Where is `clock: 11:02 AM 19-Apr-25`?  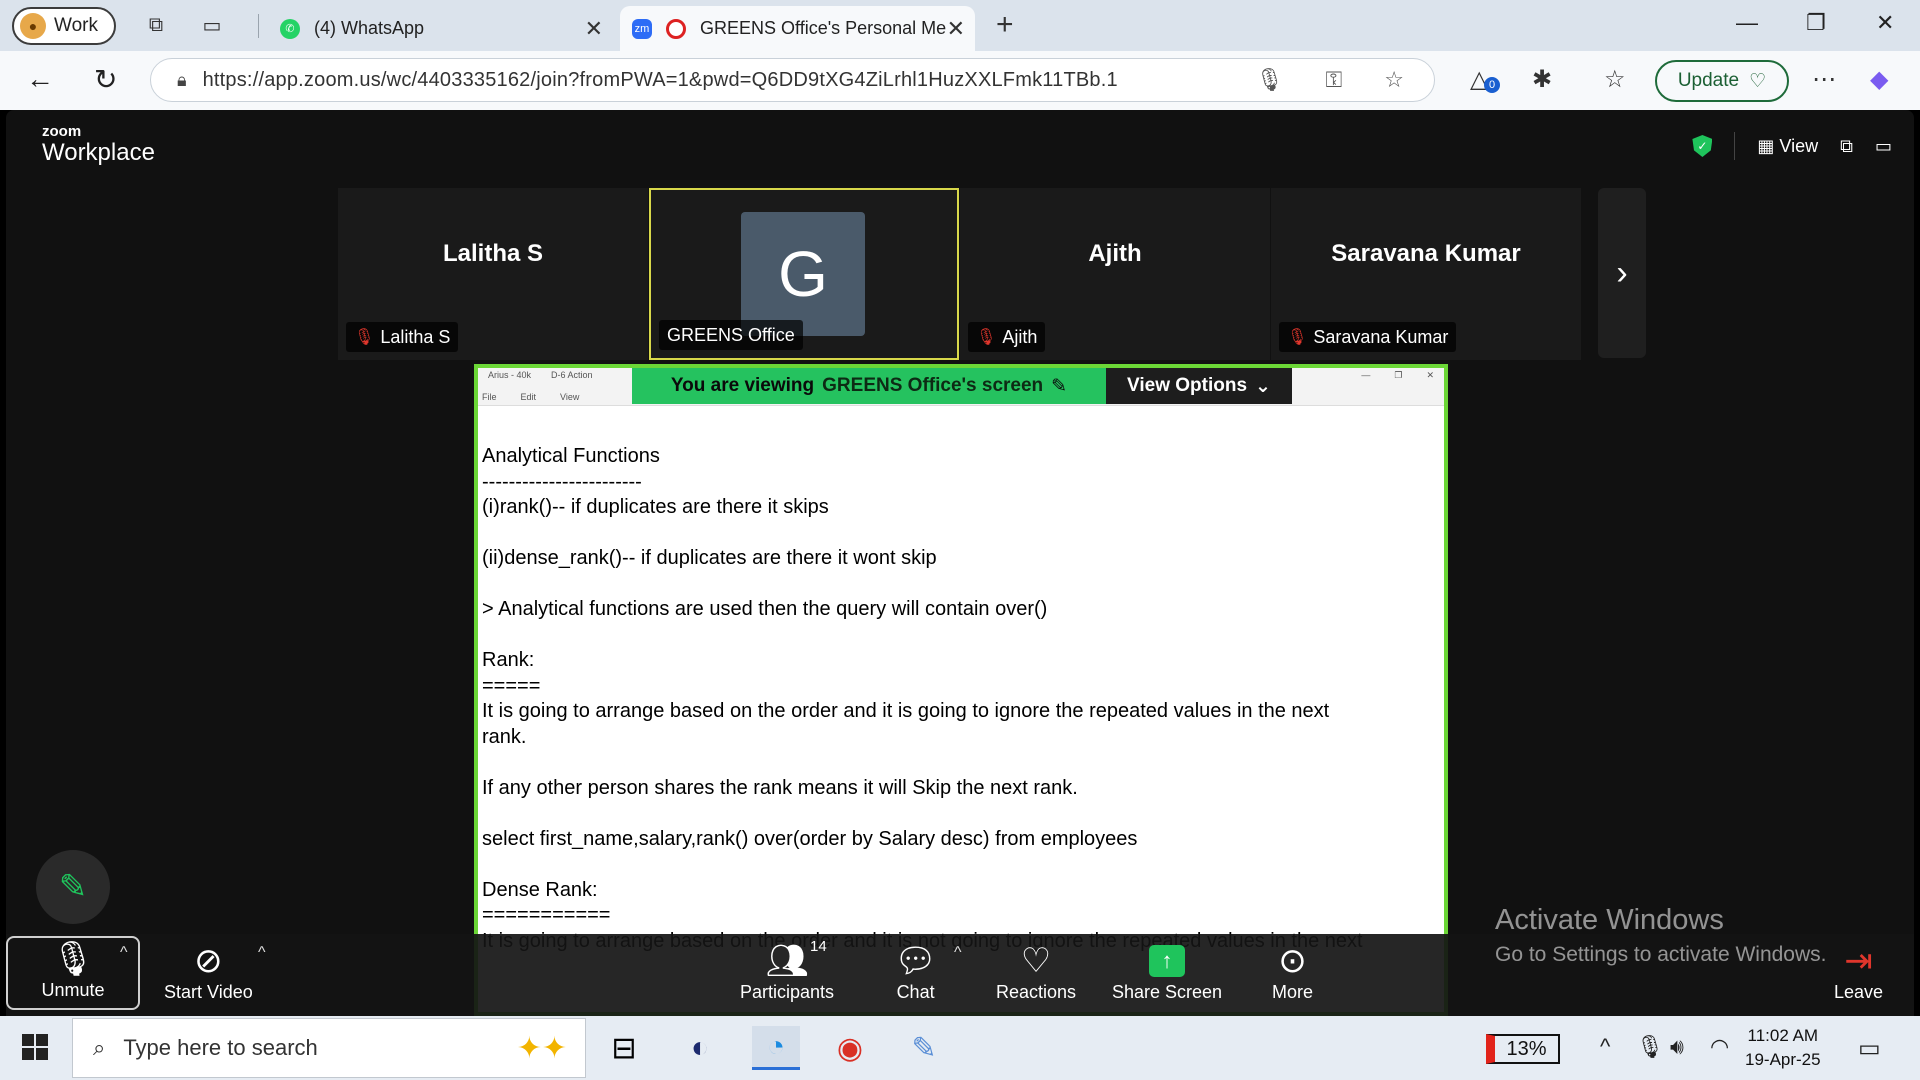
clock: 11:02 AM 19-Apr-25 is located at coordinates (1783, 1048).